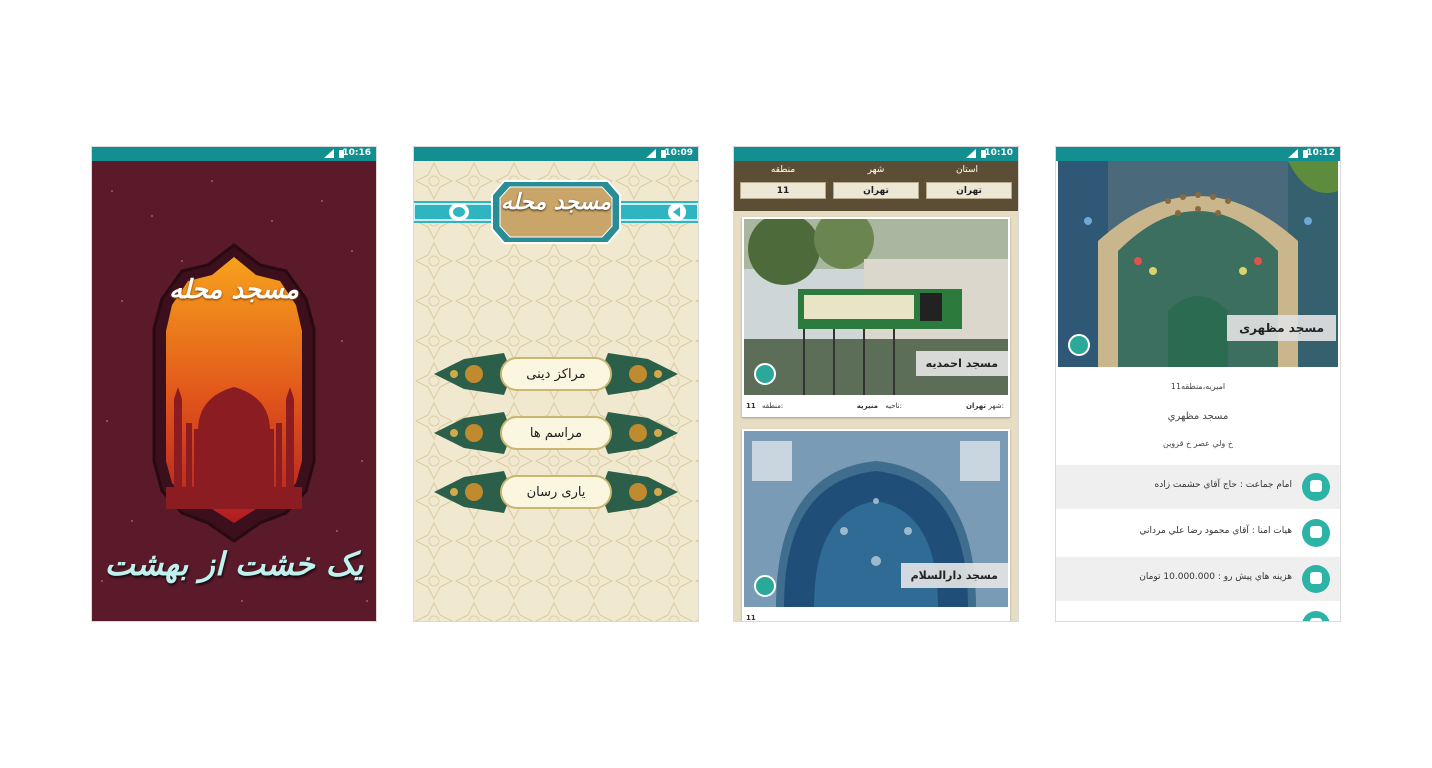 Image resolution: width=1432 pixels, height=768 pixels. I want to click on mosque-card: مسجد دارالسلام 11, so click(876, 525).